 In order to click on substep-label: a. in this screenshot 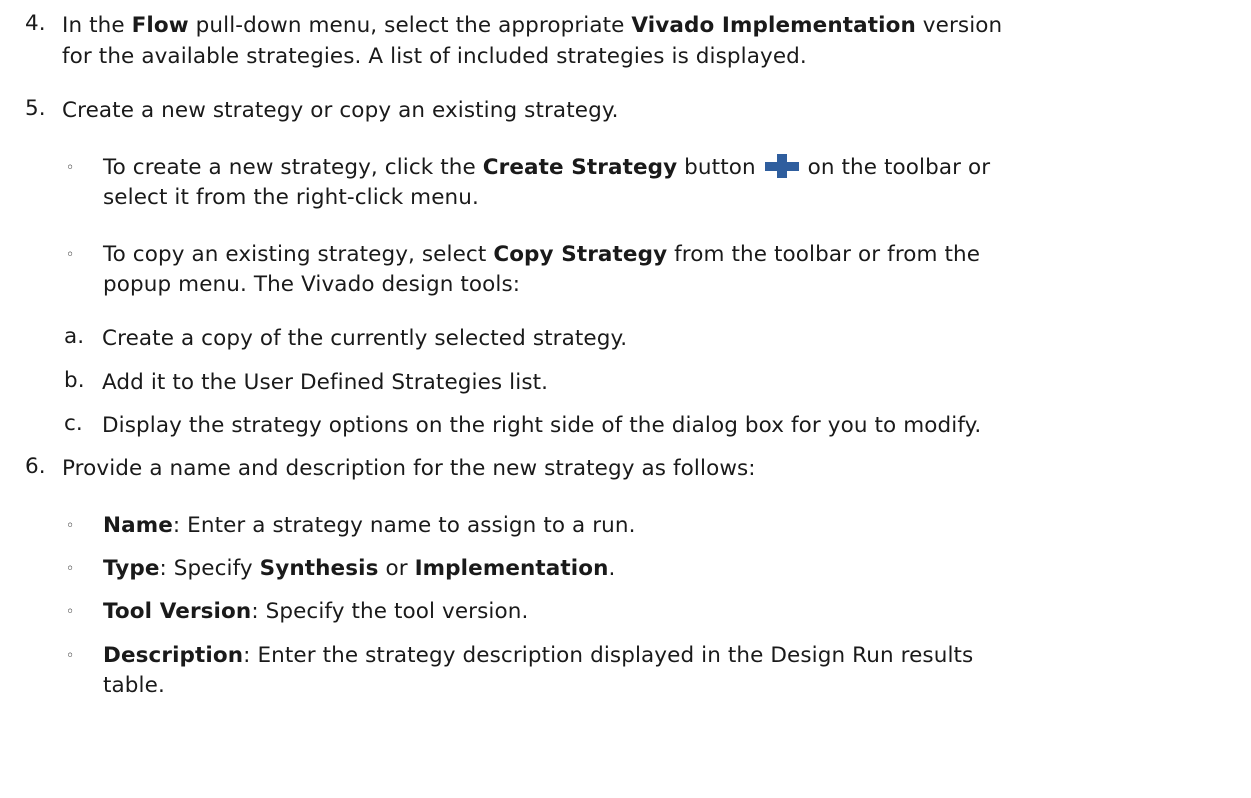, I will do `click(74, 336)`.